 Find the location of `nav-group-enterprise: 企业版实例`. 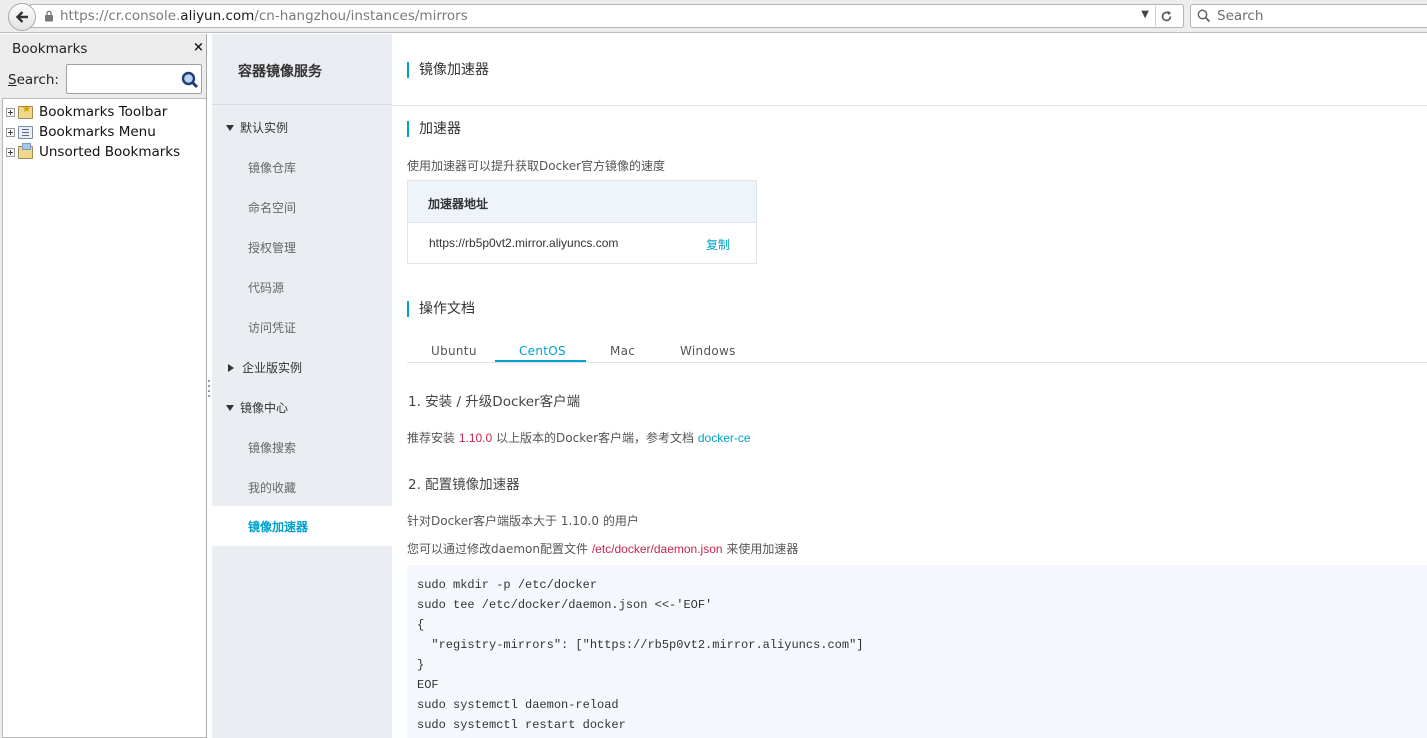

nav-group-enterprise: 企业版实例 is located at coordinates (264, 367).